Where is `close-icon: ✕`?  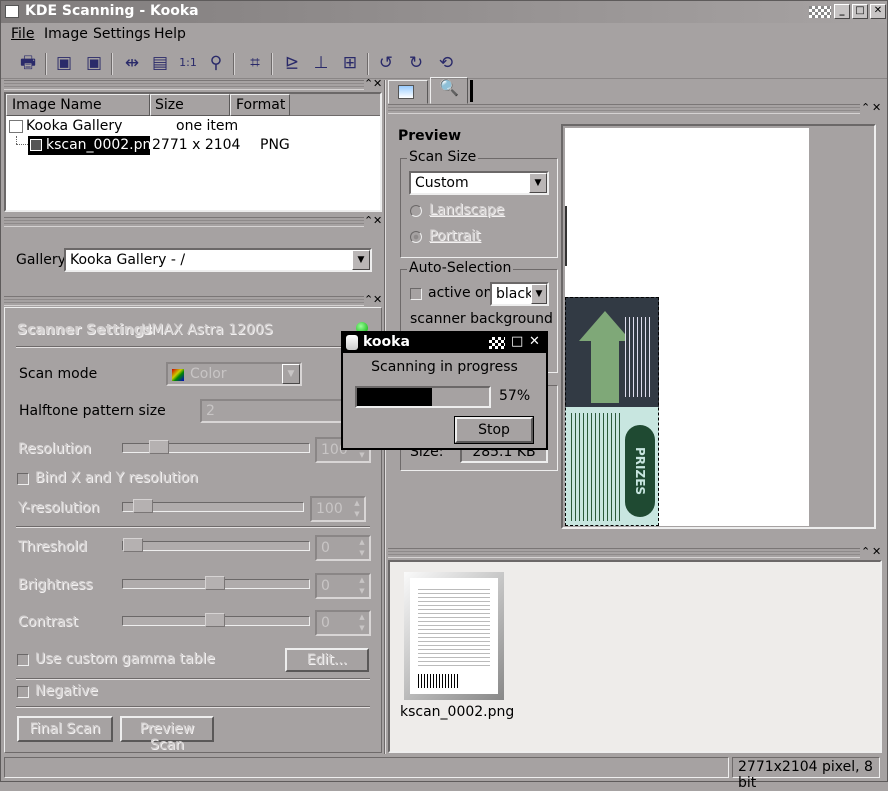 close-icon: ✕ is located at coordinates (534, 341).